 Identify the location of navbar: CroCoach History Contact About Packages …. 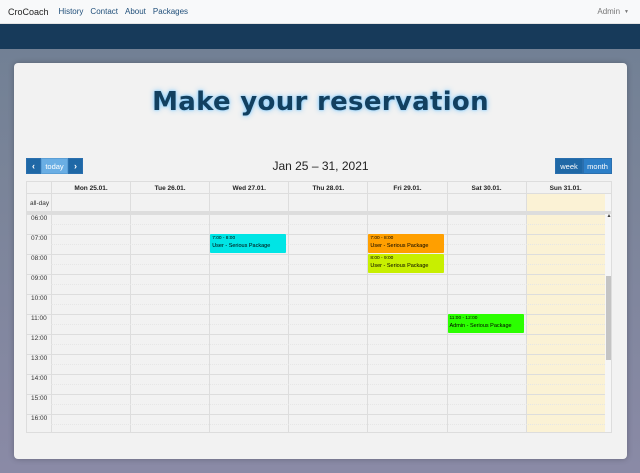
(320, 12).